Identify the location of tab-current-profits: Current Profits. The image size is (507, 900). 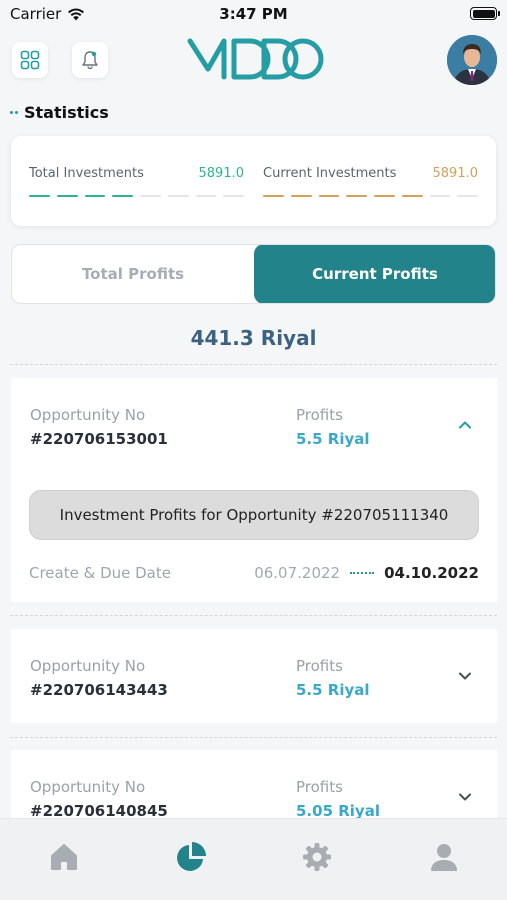
(374, 274).